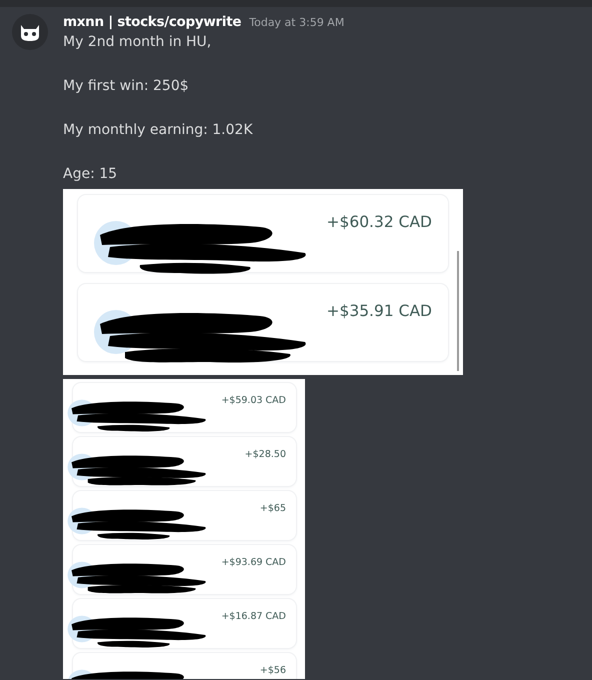  I want to click on transaction-amount: +$16.87 CAD, so click(253, 616).